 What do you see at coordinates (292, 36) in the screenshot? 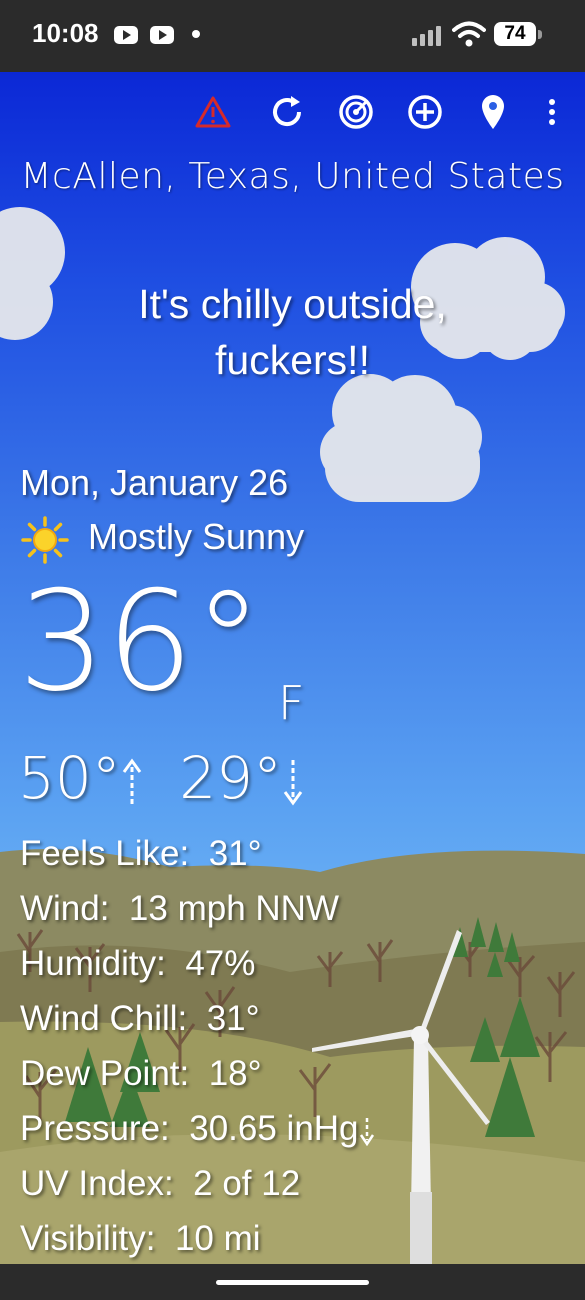
I see `status-bar: 10:08 74` at bounding box center [292, 36].